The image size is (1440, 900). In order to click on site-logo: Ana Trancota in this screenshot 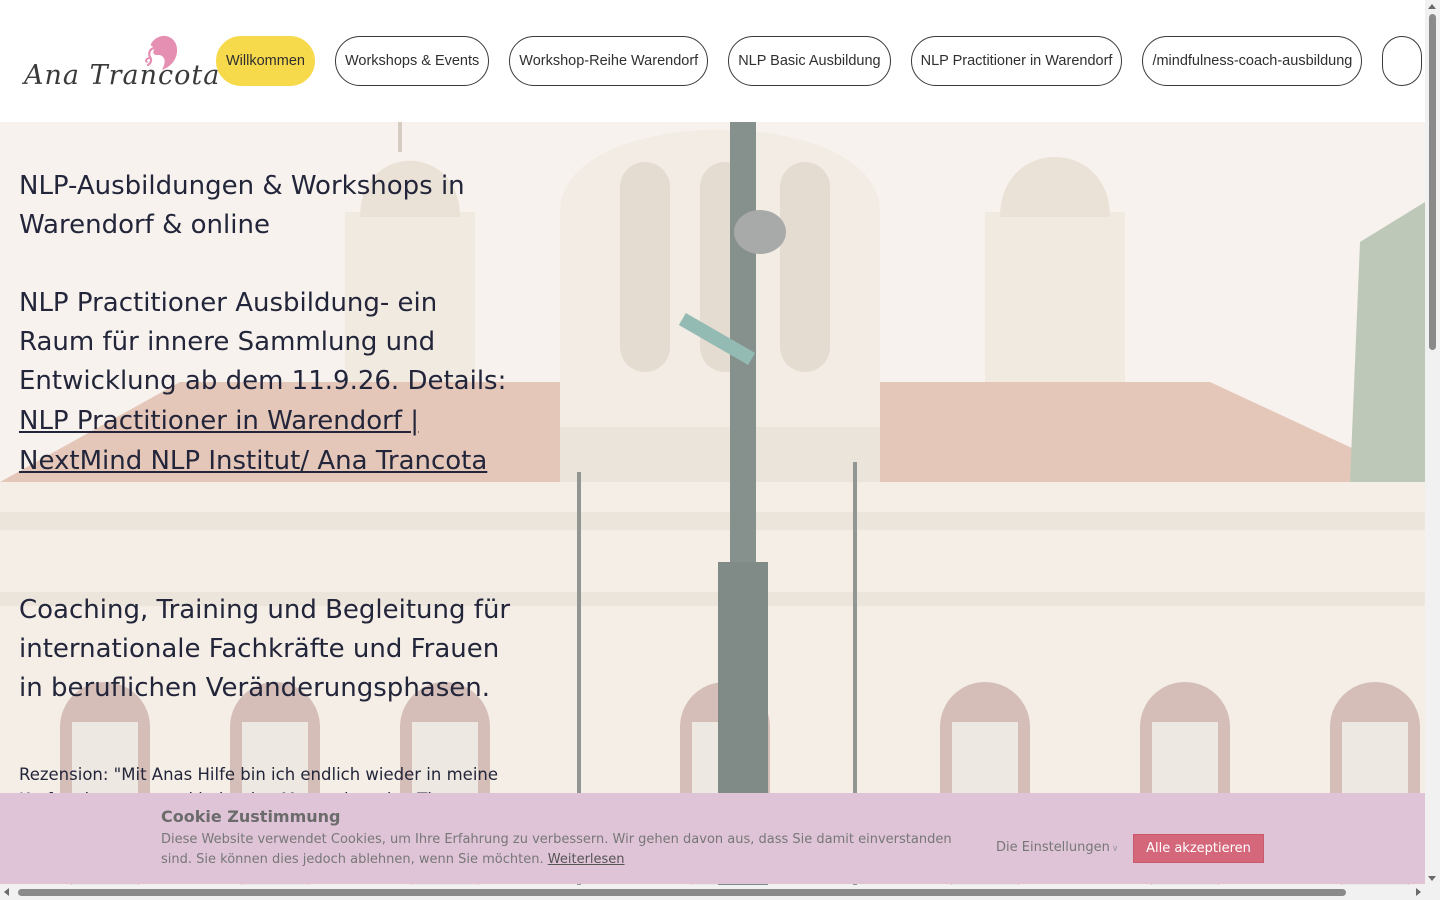, I will do `click(120, 65)`.